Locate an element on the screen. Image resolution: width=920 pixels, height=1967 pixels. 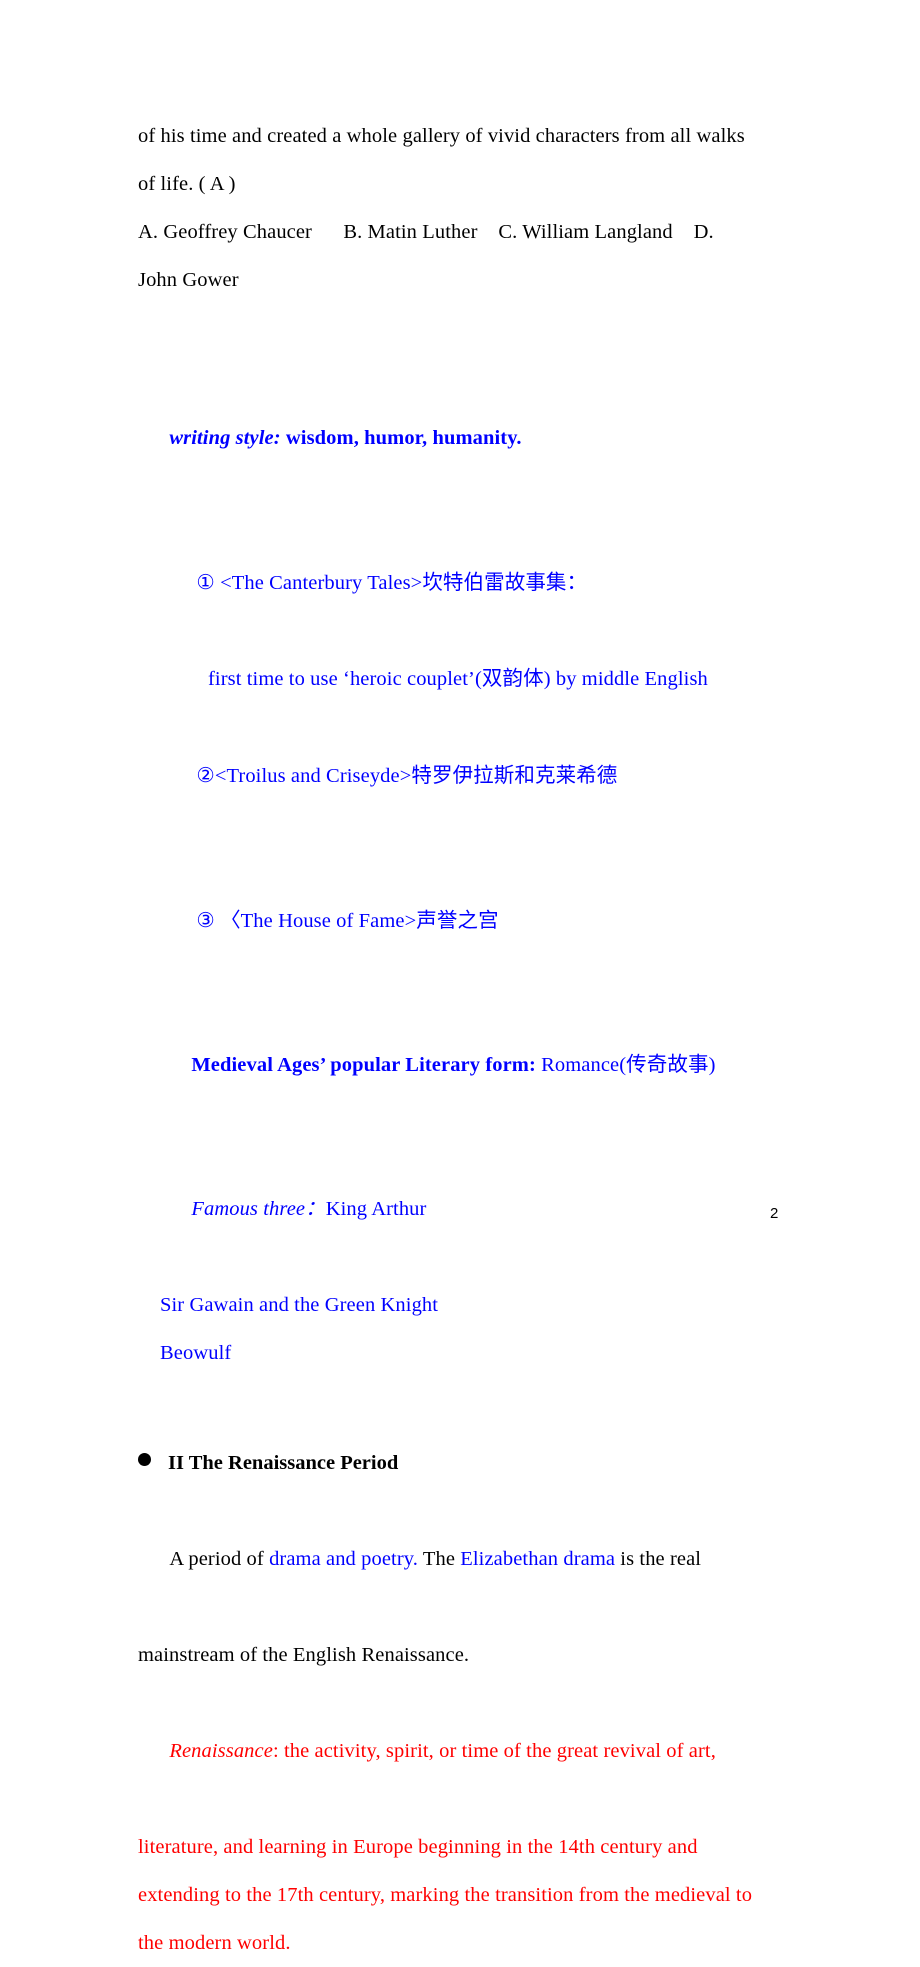
writing-style-line: writing style: wisdom, humor, humanity. is located at coordinates (463, 438).